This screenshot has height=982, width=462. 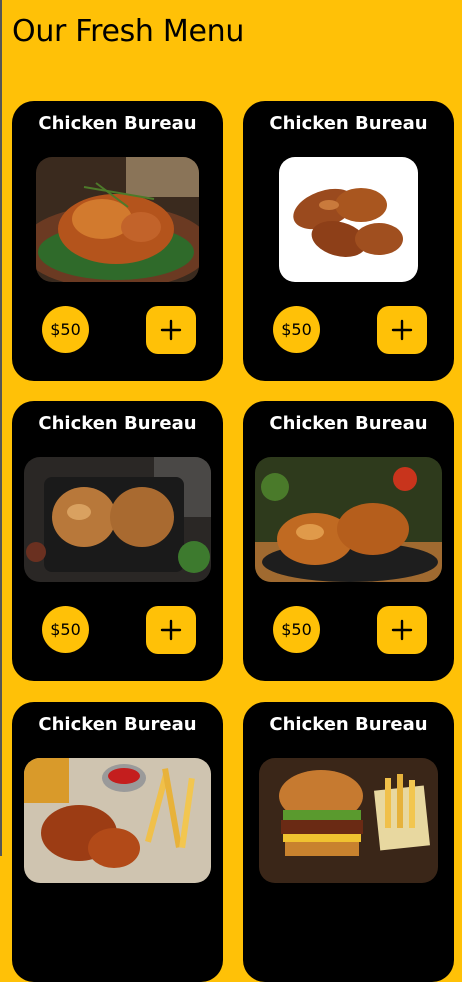 What do you see at coordinates (117, 519) in the screenshot?
I see `grilled-chicken-image` at bounding box center [117, 519].